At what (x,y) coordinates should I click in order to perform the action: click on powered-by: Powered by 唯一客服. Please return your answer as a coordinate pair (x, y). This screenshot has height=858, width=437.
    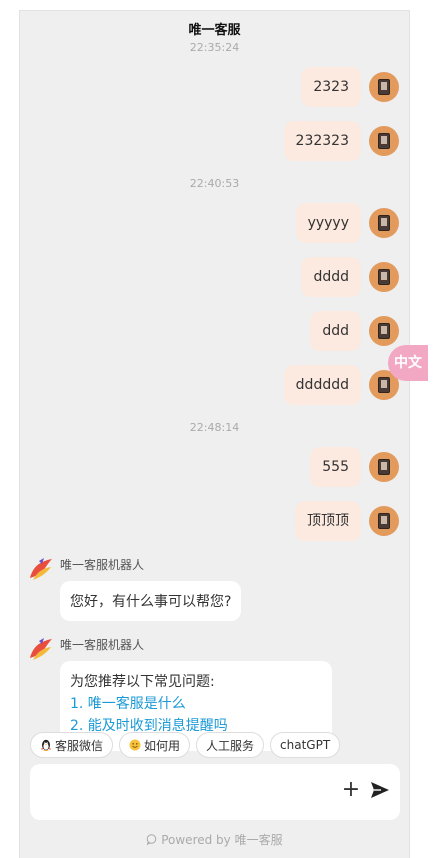
    Looking at the image, I should click on (214, 839).